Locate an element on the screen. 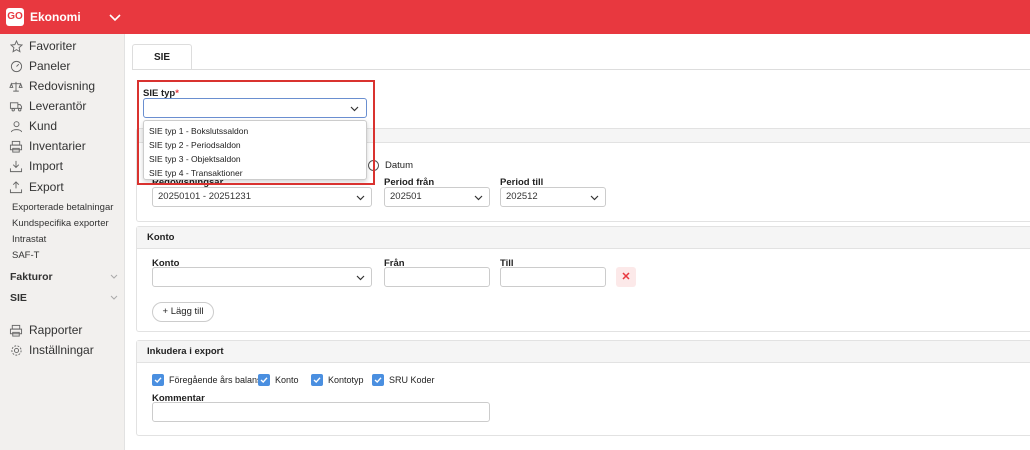 The image size is (1030, 450). checkbox-label: Konto is located at coordinates (287, 380).